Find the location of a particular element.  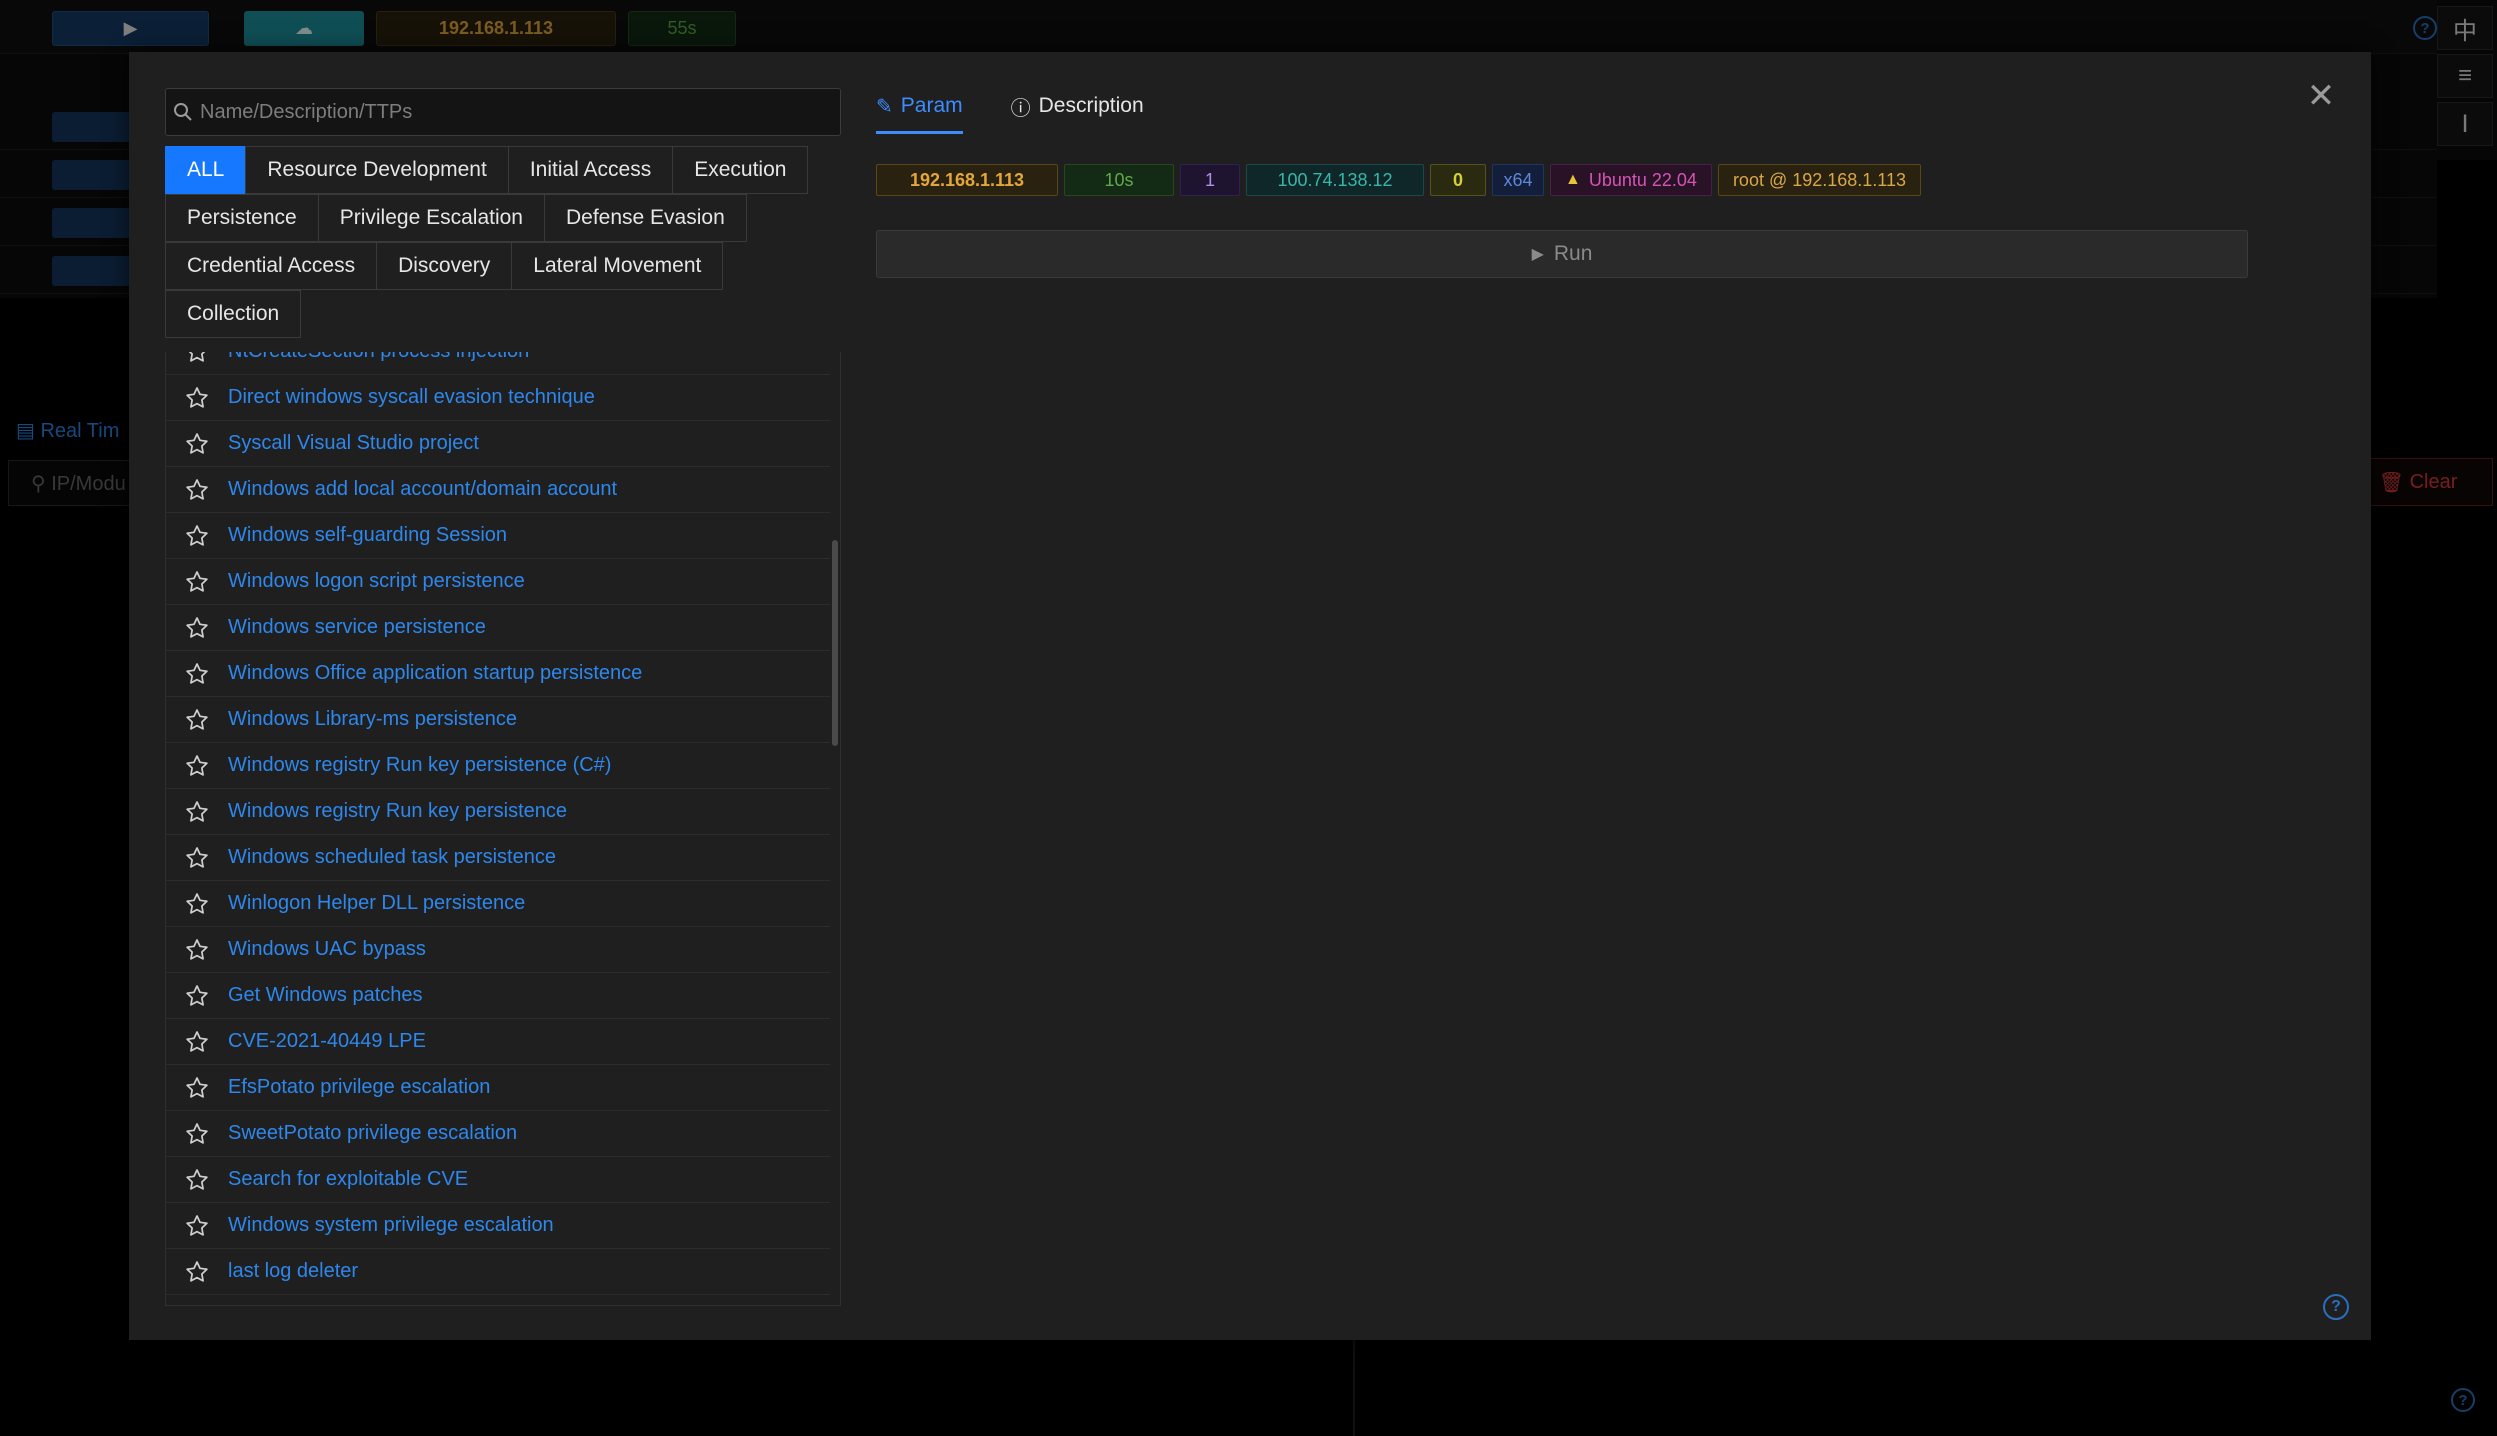

module-name-link: Get Windows patches is located at coordinates (325, 995).